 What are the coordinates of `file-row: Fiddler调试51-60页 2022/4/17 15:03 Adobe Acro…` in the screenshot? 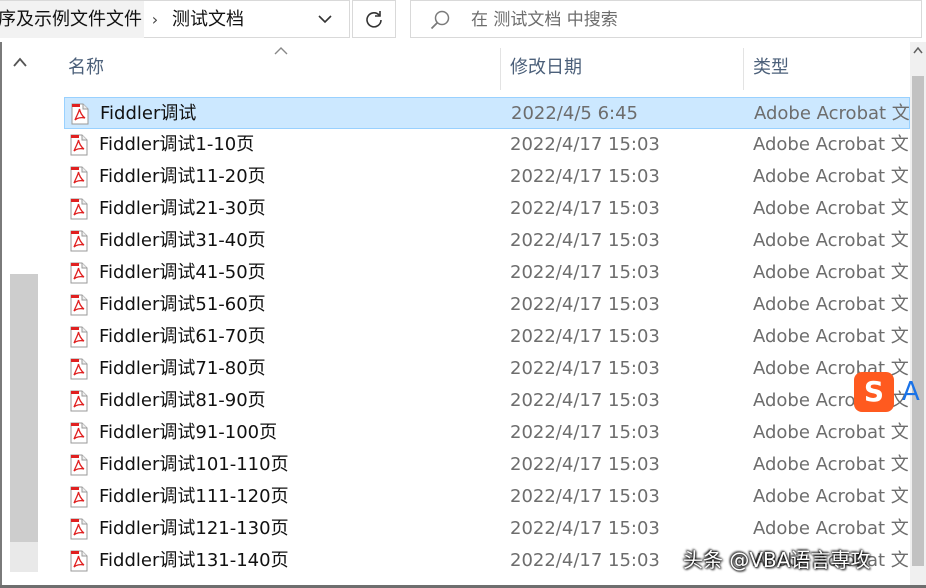 It's located at (487, 305).